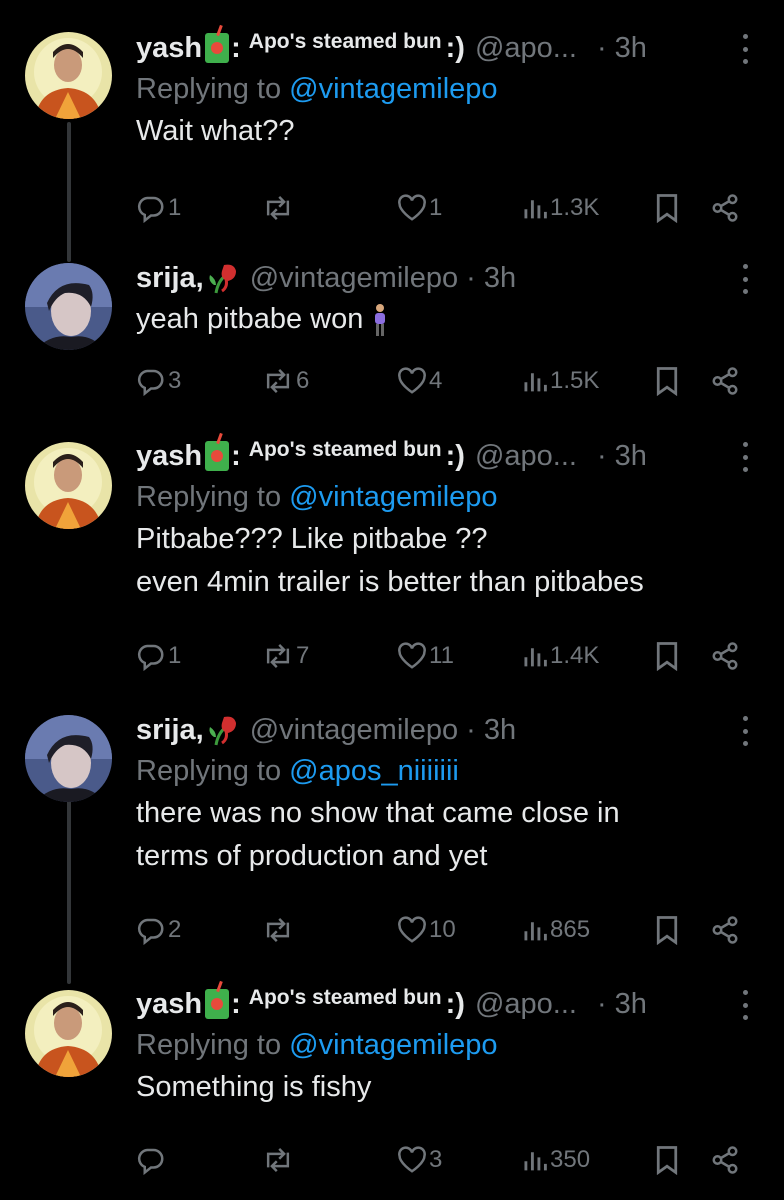 This screenshot has height=1200, width=784. Describe the element at coordinates (392, 1160) in the screenshot. I see `tweet-actions: 3 350` at that location.